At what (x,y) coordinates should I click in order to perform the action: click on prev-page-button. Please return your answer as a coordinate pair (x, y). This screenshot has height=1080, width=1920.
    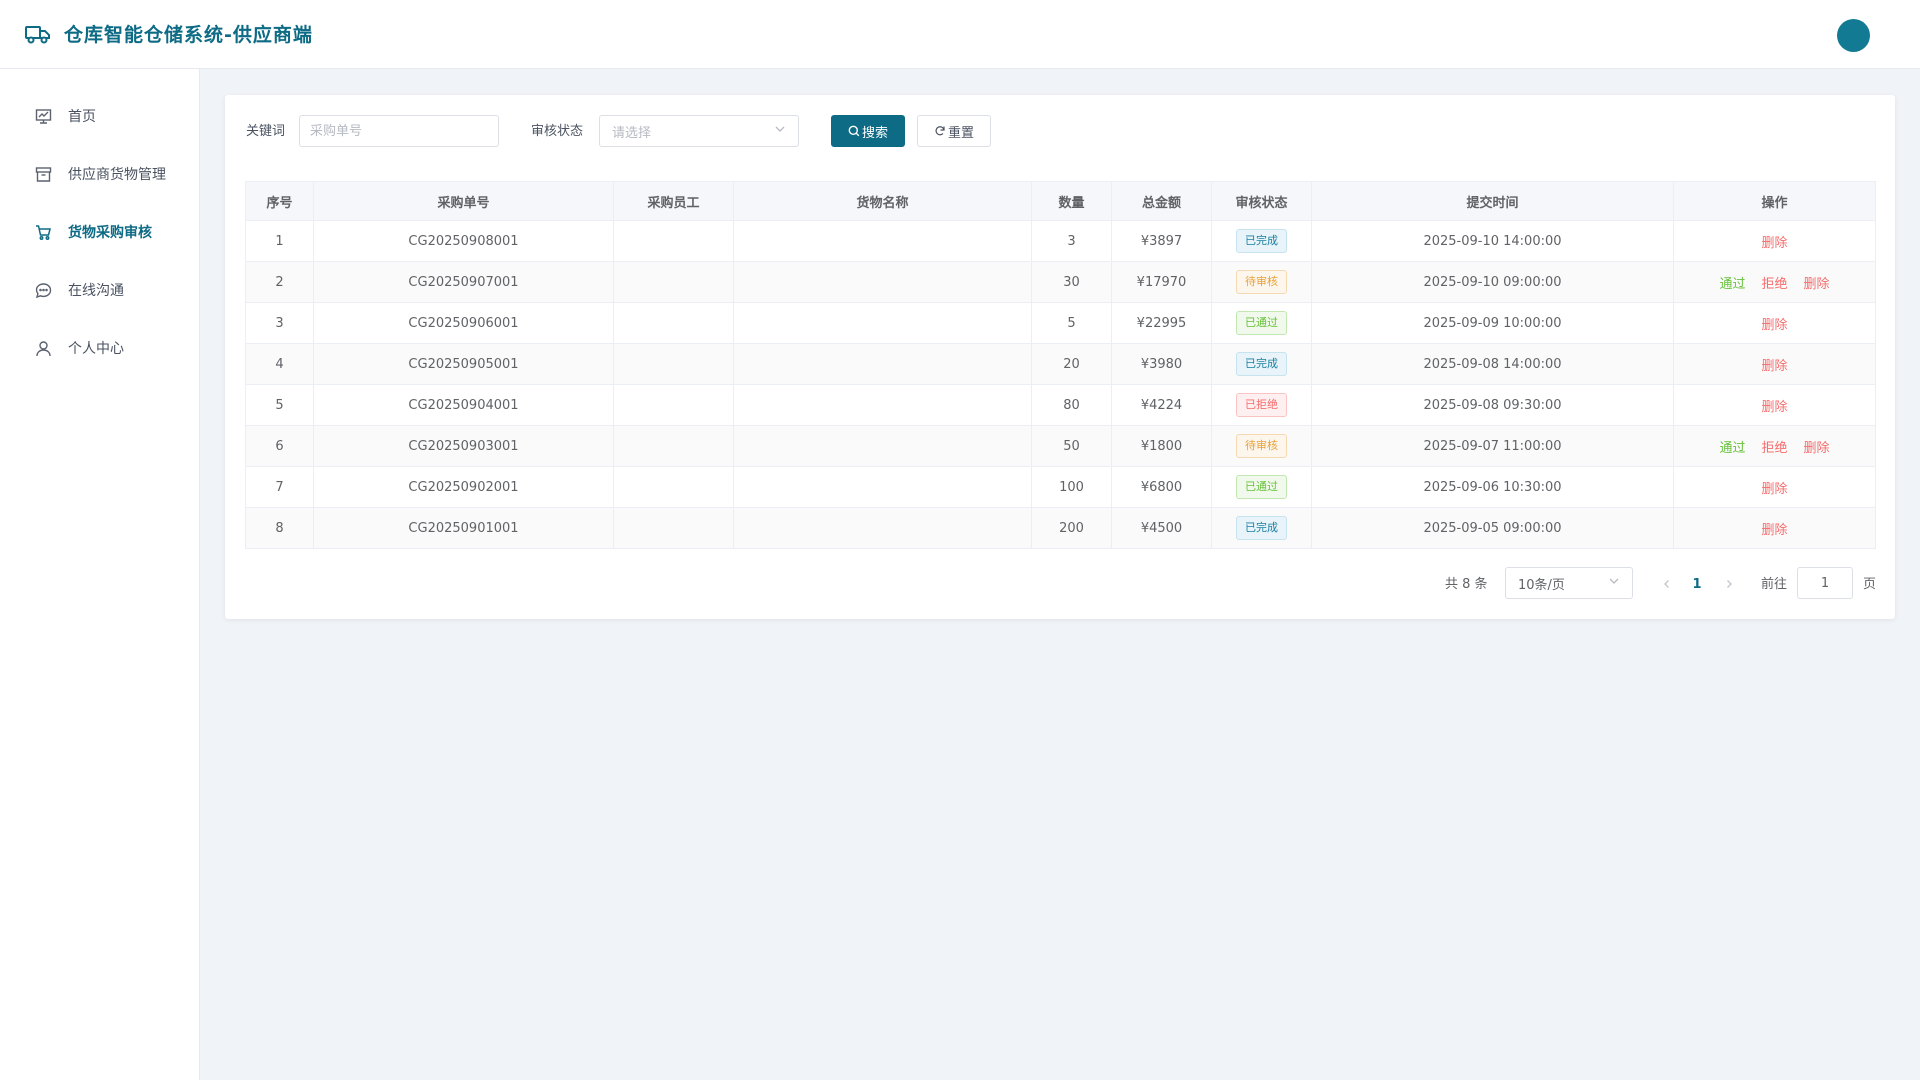
    Looking at the image, I should click on (1667, 584).